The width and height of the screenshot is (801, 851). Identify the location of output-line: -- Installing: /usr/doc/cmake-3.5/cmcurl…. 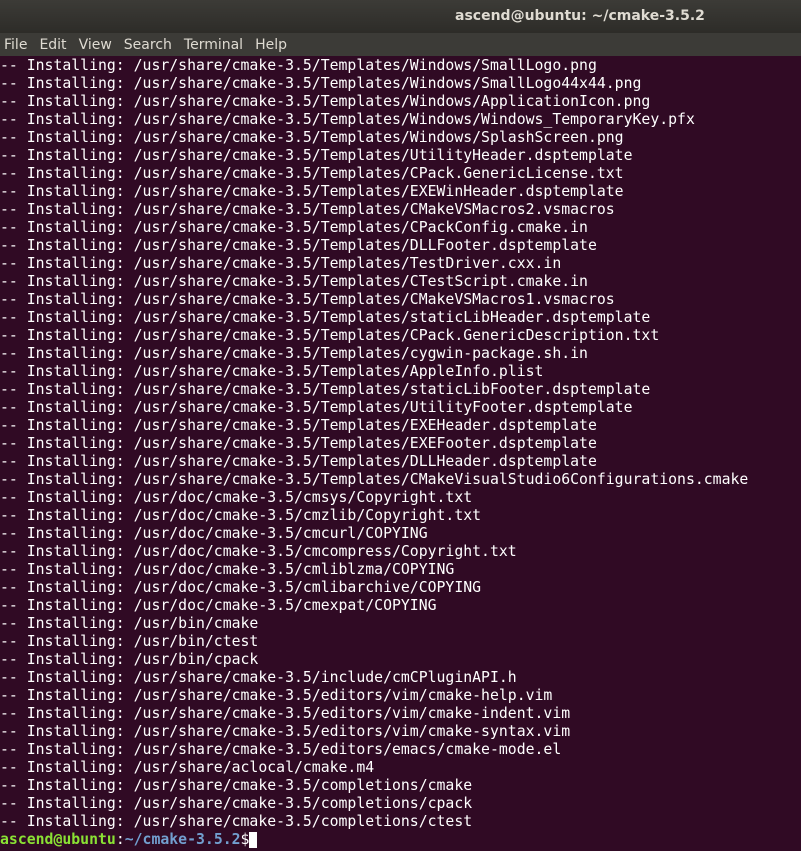
(214, 533).